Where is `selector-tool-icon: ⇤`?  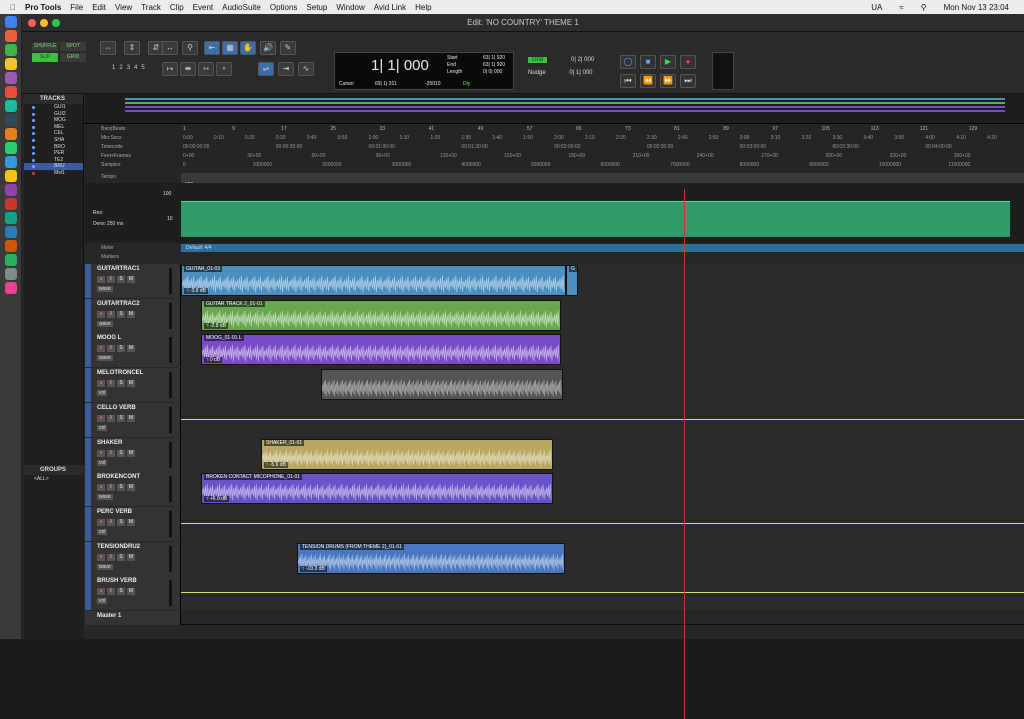 selector-tool-icon: ⇤ is located at coordinates (212, 48).